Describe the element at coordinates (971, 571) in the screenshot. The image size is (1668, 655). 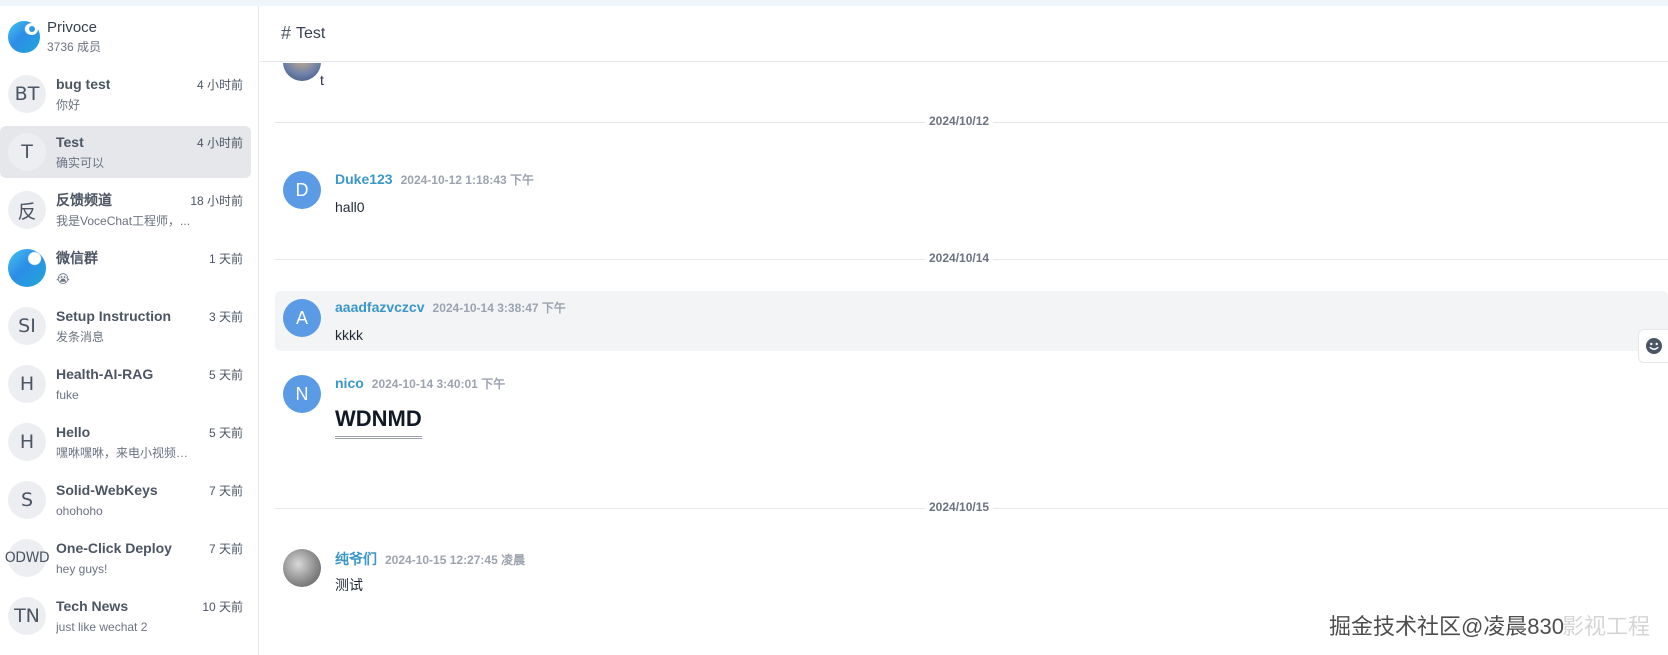
I see `message-item: 纯爷们 2024-10-15 12:27:45 凌晨 测试` at that location.